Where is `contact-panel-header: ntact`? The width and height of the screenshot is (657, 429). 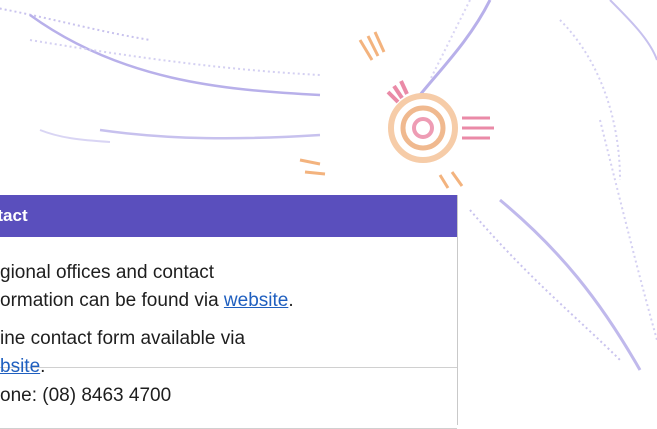 contact-panel-header: ntact is located at coordinates (228, 216).